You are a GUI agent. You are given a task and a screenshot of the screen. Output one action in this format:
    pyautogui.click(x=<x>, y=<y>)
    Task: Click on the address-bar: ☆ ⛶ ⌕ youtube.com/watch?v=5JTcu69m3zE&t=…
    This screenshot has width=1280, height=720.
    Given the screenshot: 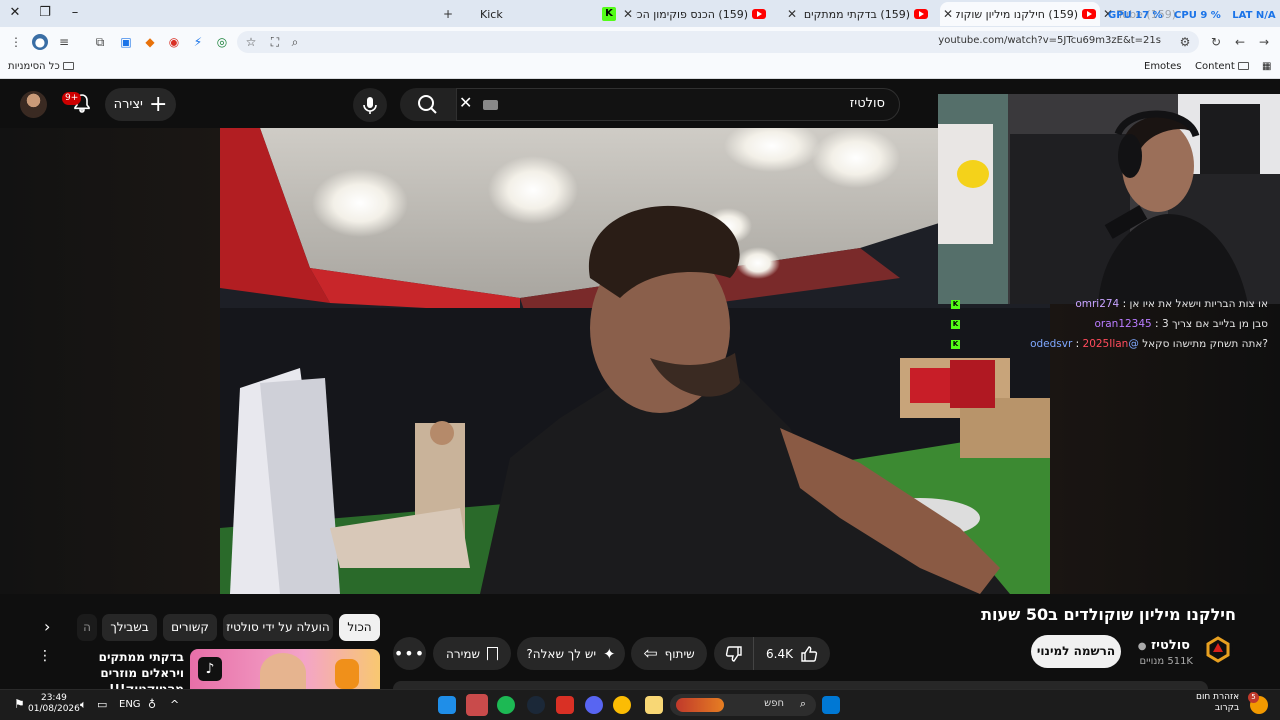 What is the action you would take?
    pyautogui.click(x=718, y=42)
    